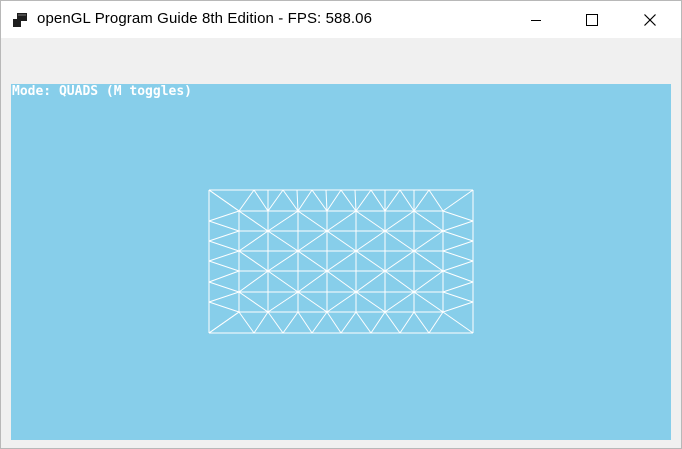 The image size is (682, 449). I want to click on tessellated-mesh, so click(341, 261).